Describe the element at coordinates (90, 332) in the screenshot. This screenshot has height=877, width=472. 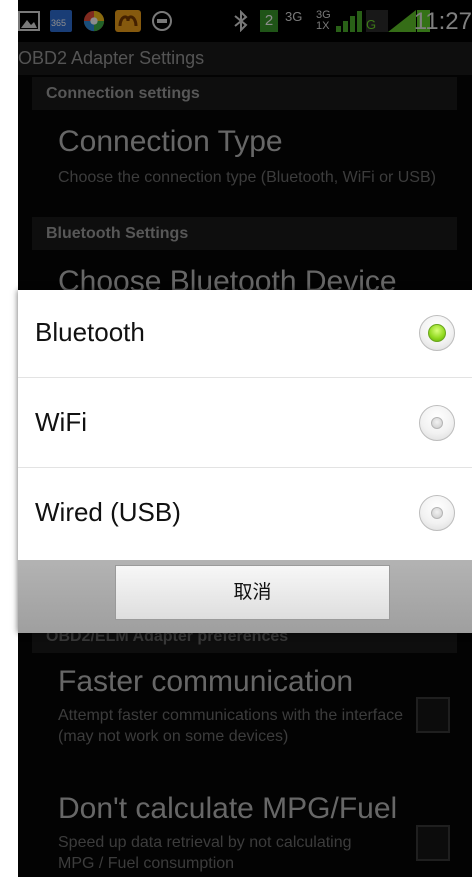
I see `option-bluetooth-label: Bluetooth` at that location.